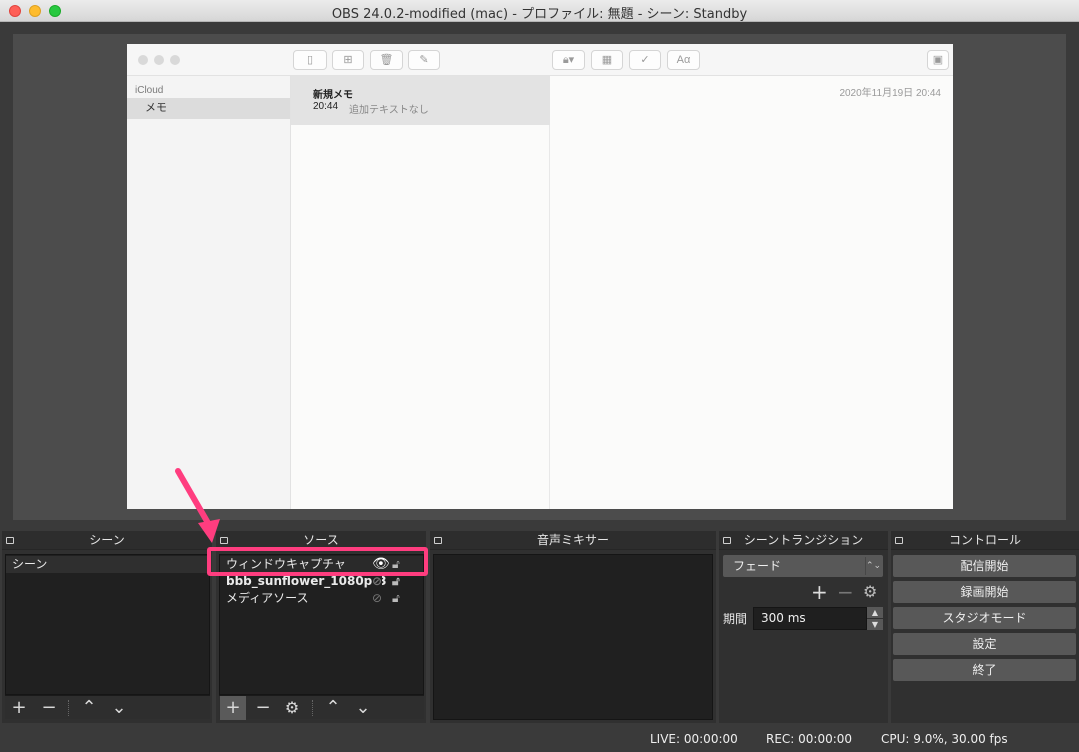  I want to click on grid-icon: ⊞, so click(348, 60).